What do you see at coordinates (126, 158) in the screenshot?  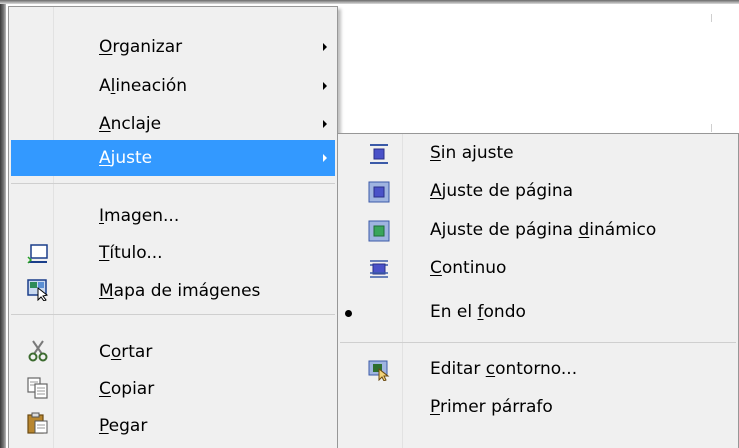 I see `menu-item-label: Ajuste` at bounding box center [126, 158].